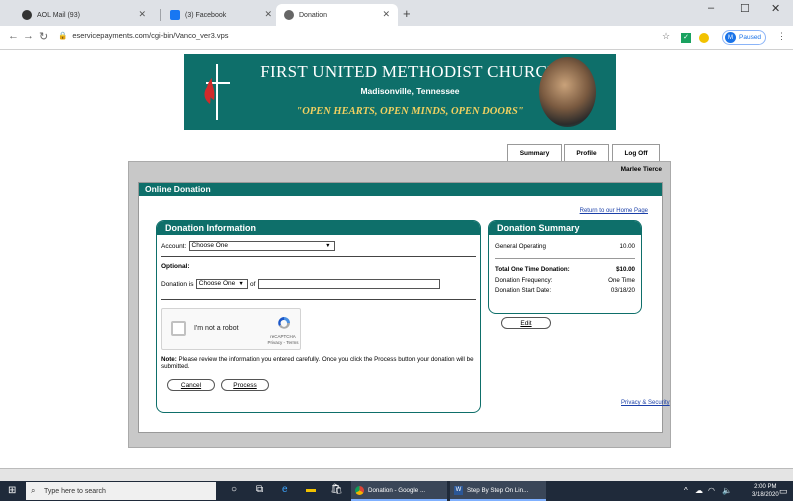 The image size is (793, 501). Describe the element at coordinates (523, 290) in the screenshot. I see `start-date-label: Donation Start Date:` at that location.